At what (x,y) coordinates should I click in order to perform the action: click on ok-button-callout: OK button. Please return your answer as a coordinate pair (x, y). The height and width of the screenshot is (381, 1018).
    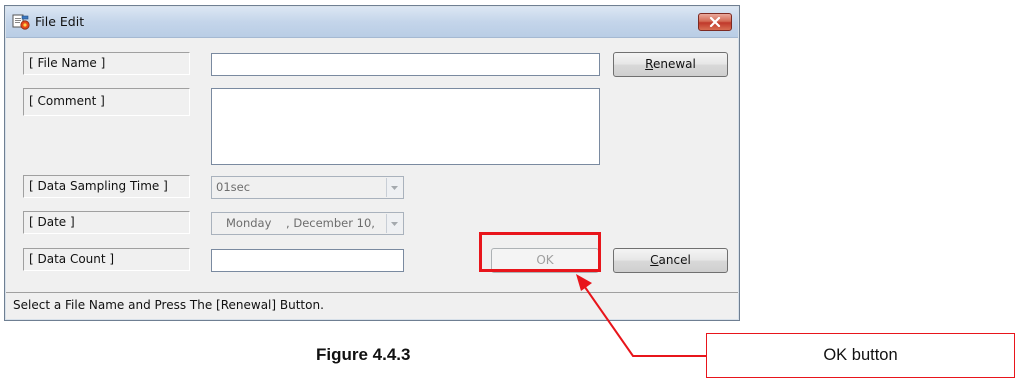
    Looking at the image, I should click on (860, 355).